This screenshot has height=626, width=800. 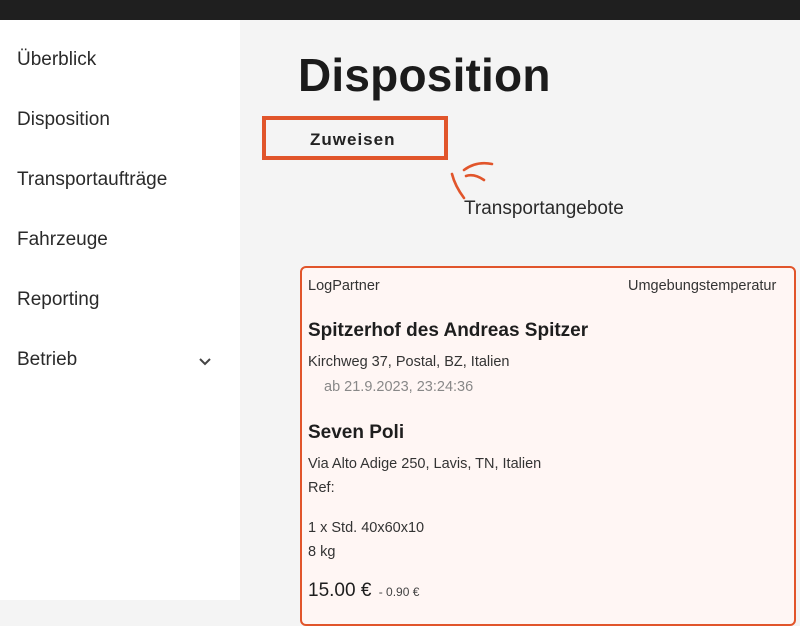 I want to click on partner-label: LogPartner, so click(x=344, y=286).